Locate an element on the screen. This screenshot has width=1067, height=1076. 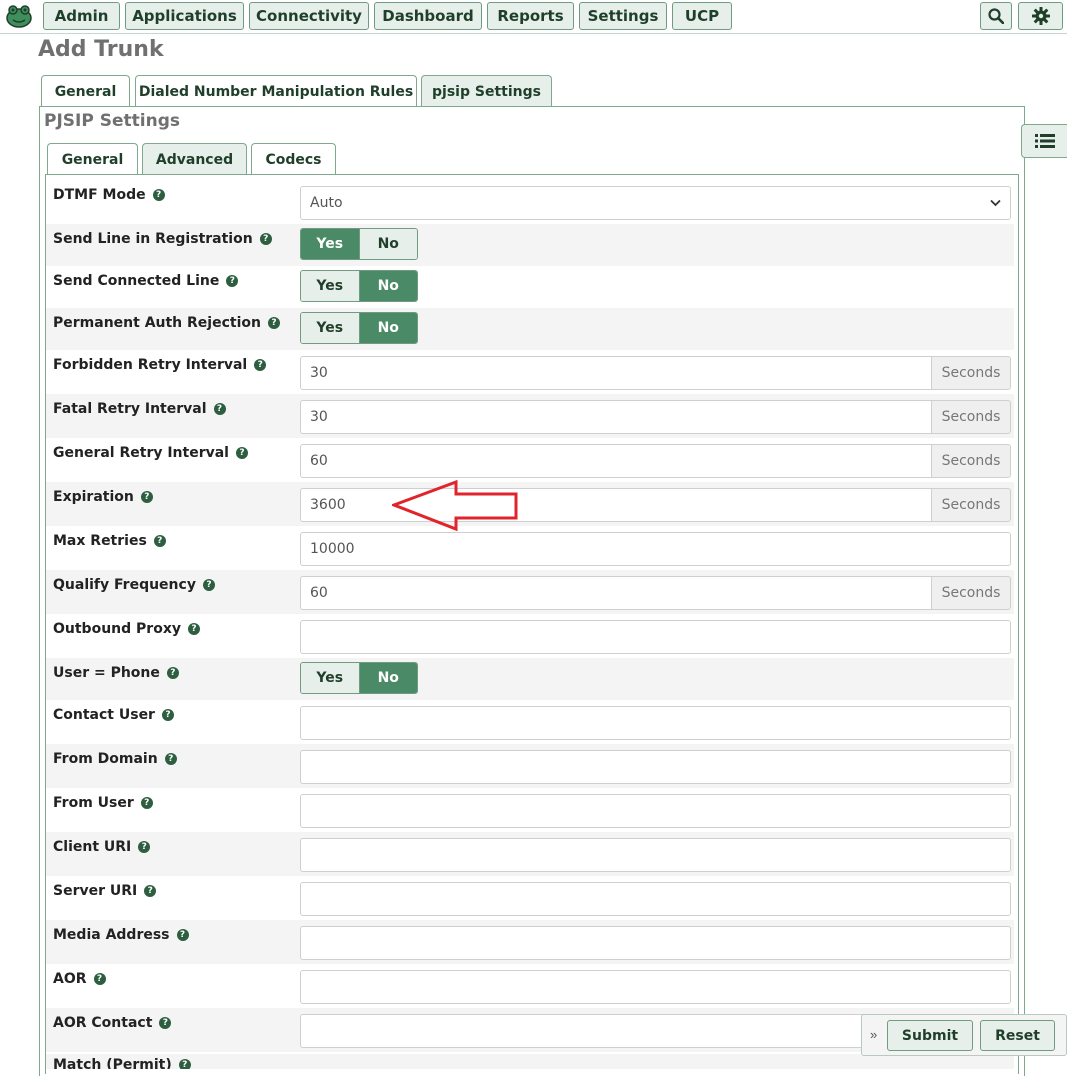
row-max-retries: Max Retries? 10000 is located at coordinates (530, 548).